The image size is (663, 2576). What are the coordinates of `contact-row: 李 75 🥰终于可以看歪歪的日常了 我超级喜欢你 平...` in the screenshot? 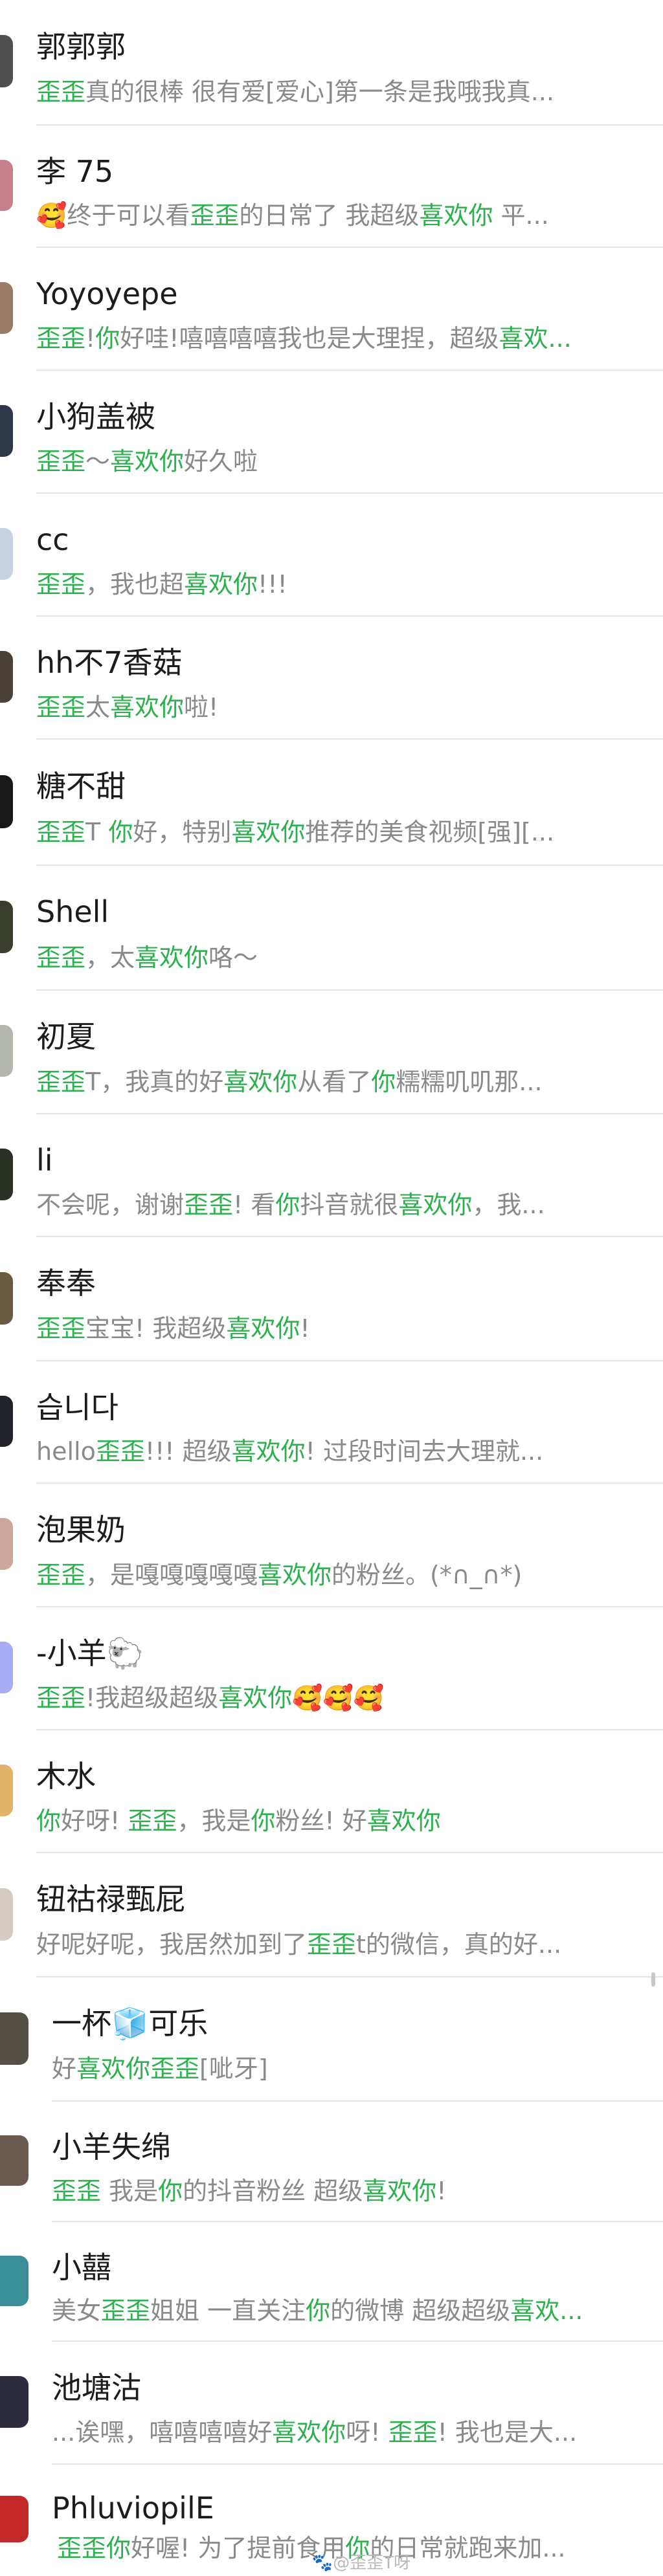 It's located at (331, 187).